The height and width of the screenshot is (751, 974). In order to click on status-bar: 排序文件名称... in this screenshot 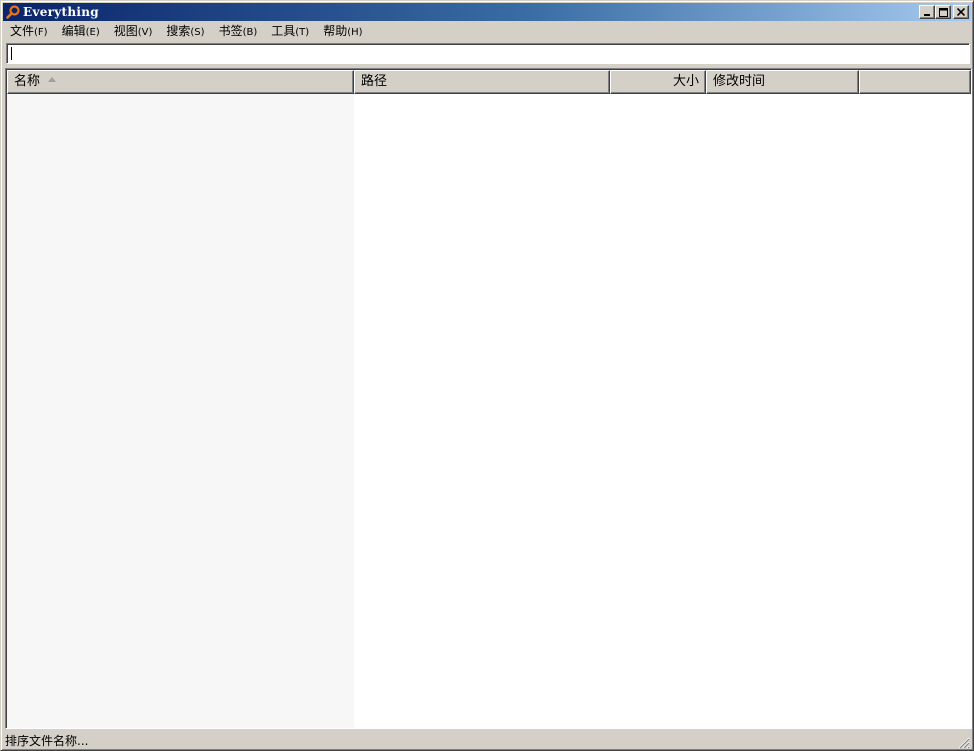, I will do `click(487, 740)`.